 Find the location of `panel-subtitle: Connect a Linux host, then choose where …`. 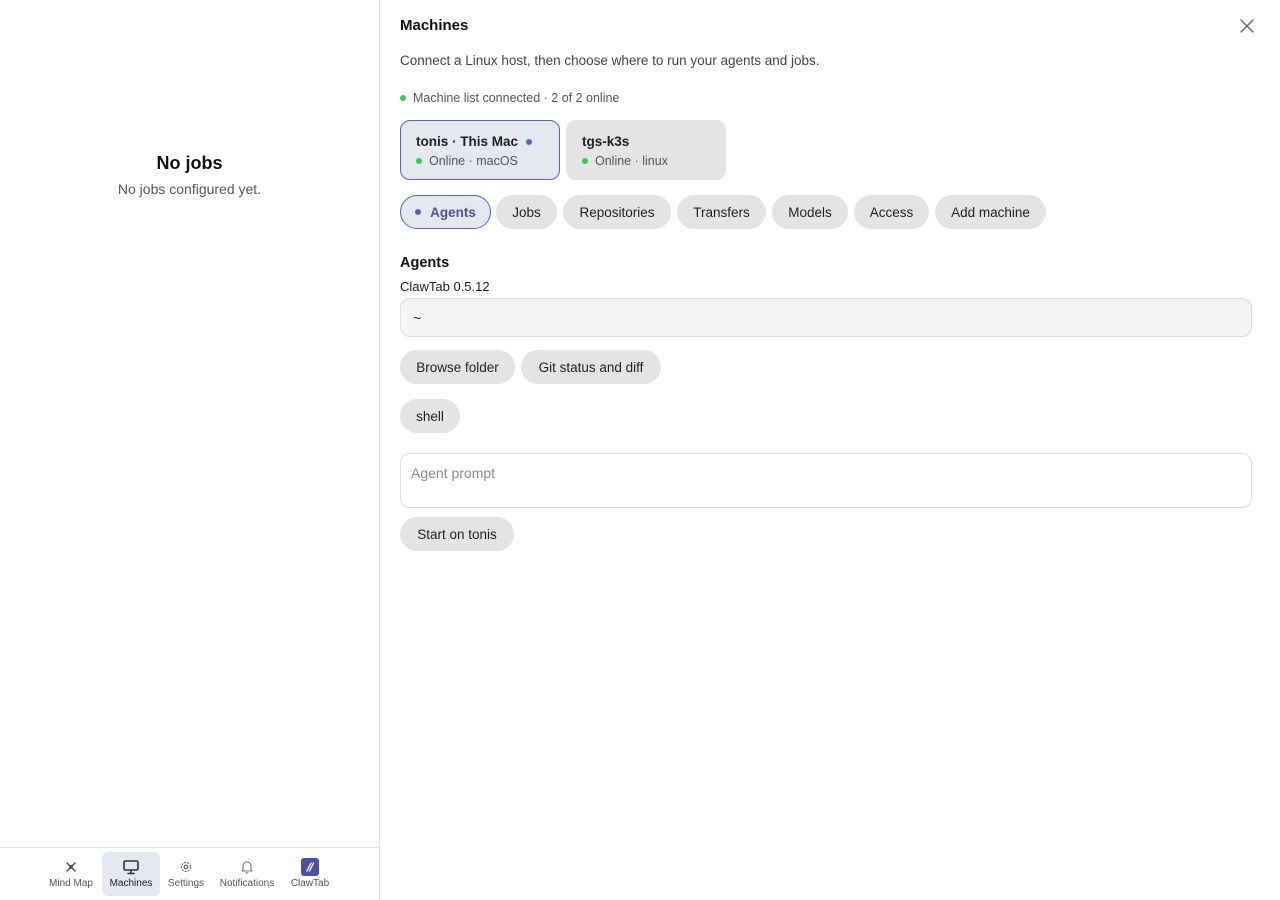

panel-subtitle: Connect a Linux host, then choose where … is located at coordinates (610, 60).